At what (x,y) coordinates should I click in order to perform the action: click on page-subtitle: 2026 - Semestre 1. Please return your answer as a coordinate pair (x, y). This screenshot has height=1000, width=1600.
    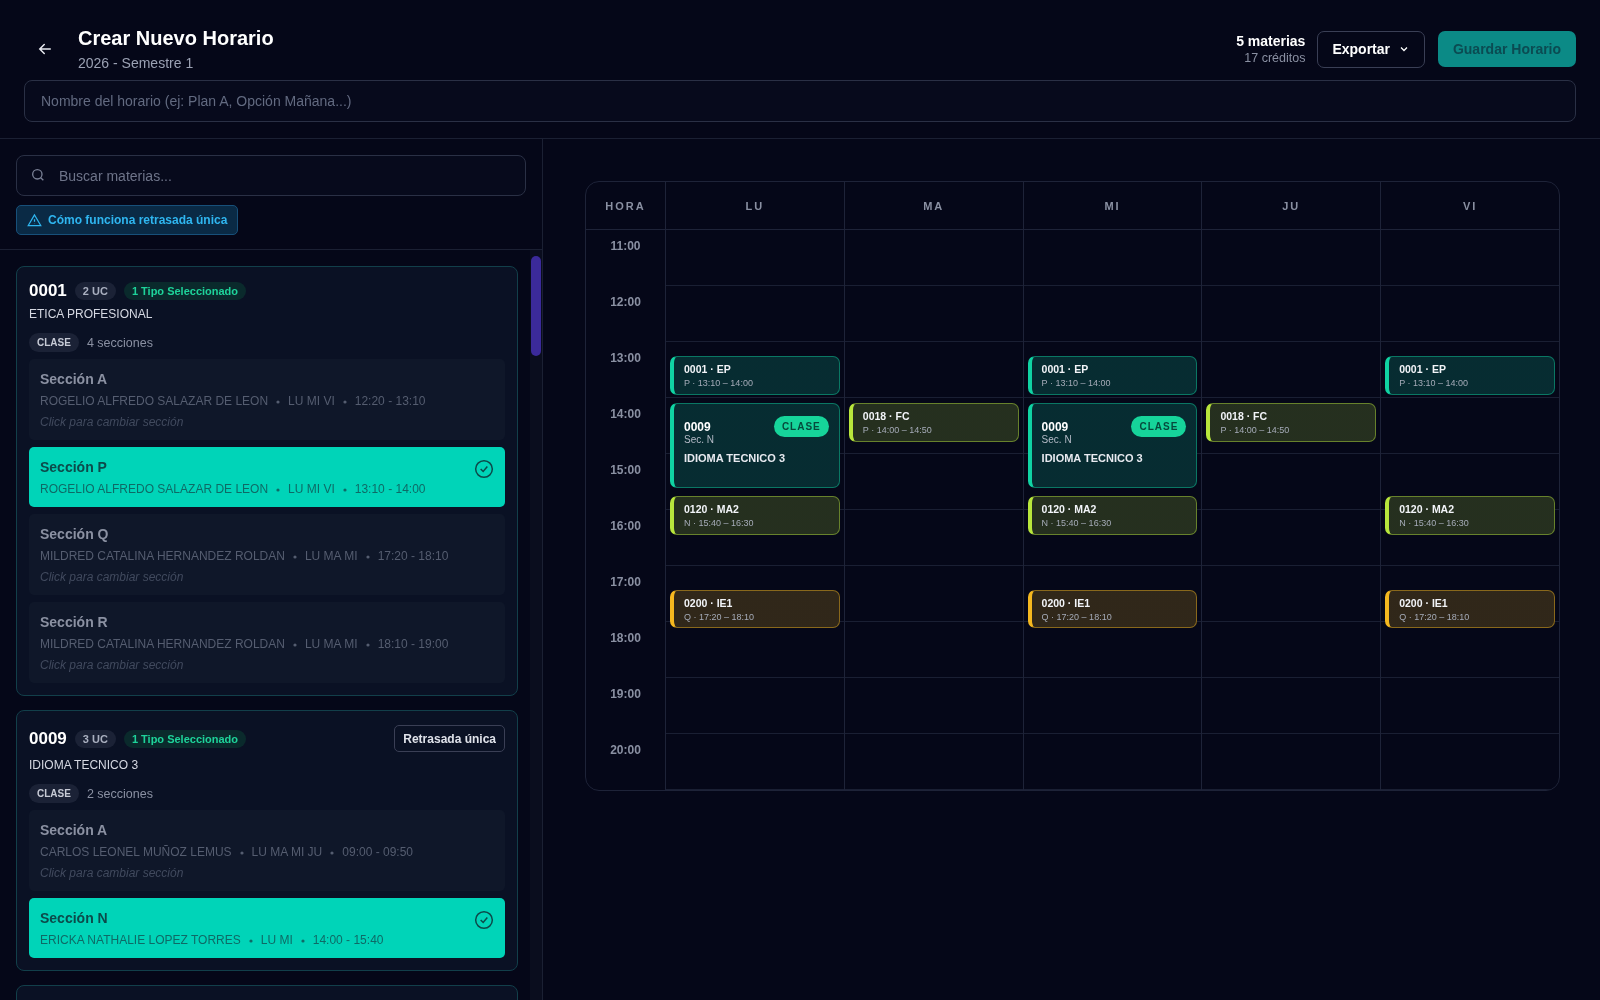
    Looking at the image, I should click on (136, 63).